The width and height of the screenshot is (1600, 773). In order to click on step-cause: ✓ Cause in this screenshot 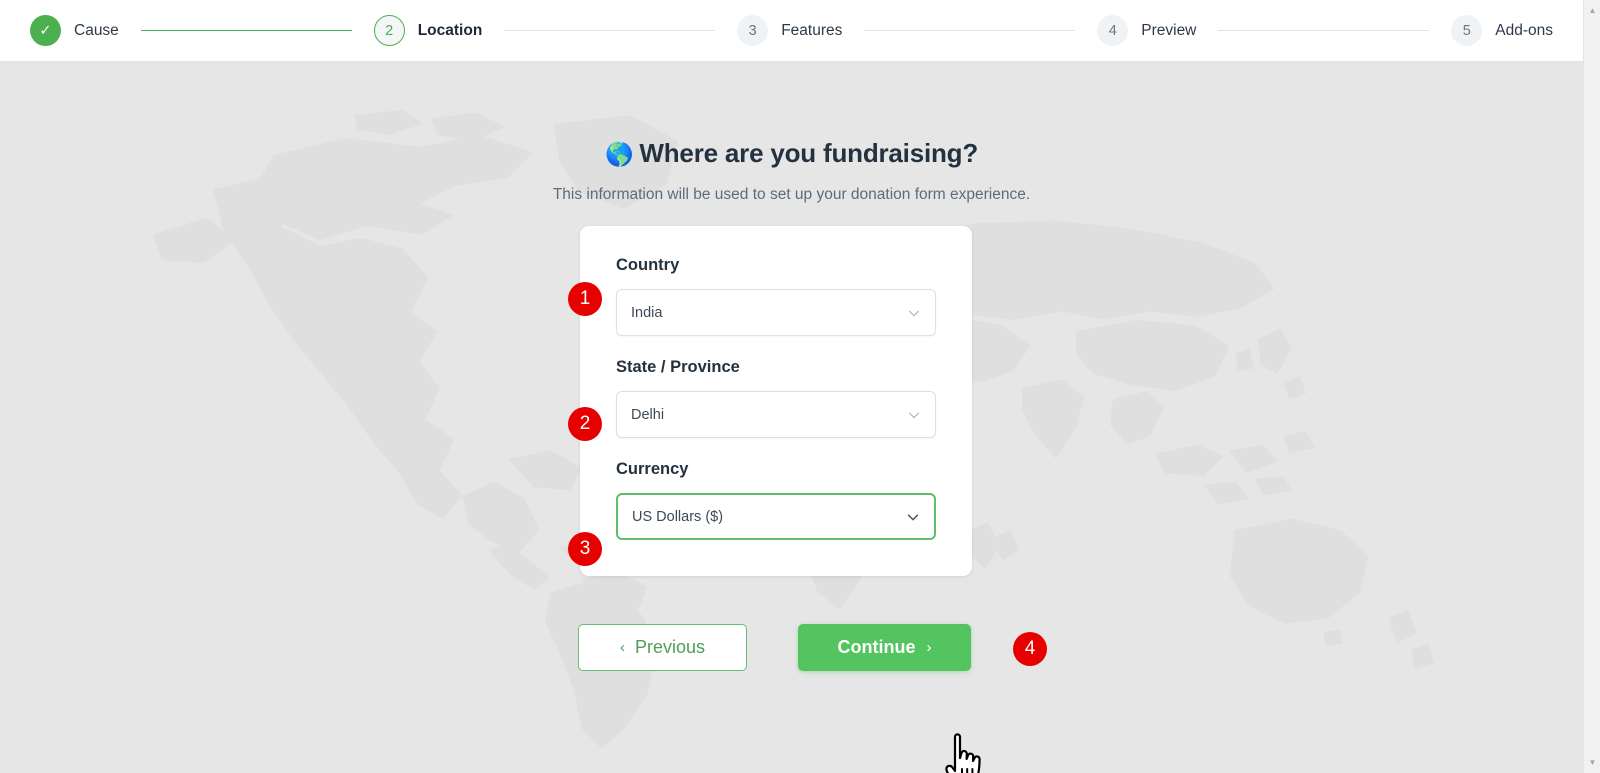, I will do `click(74, 30)`.